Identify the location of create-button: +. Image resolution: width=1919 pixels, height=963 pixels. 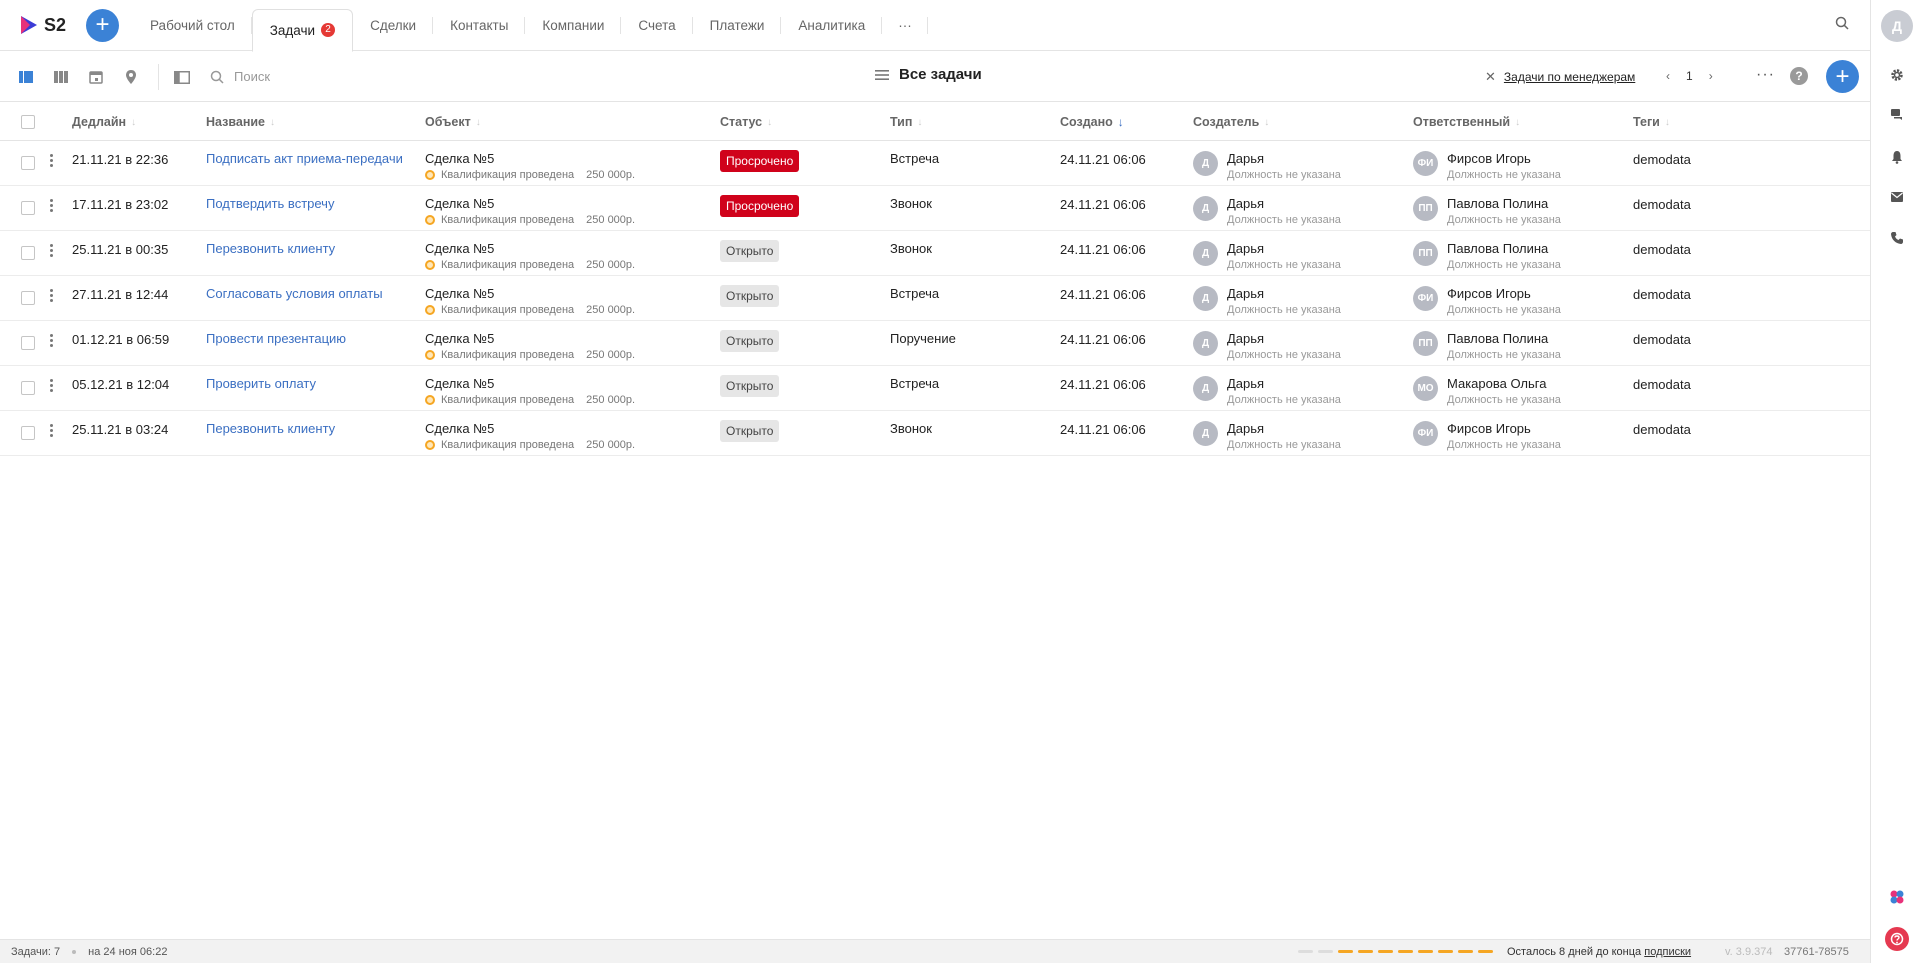
(102, 25).